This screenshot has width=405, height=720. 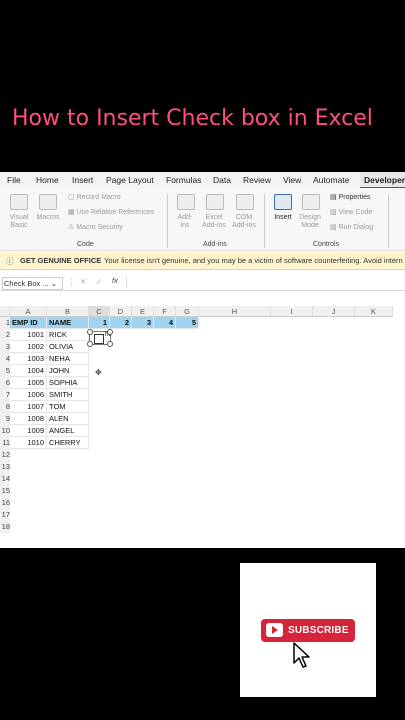 What do you see at coordinates (308, 630) in the screenshot?
I see `subscribe-button: SUBSCRIBE` at bounding box center [308, 630].